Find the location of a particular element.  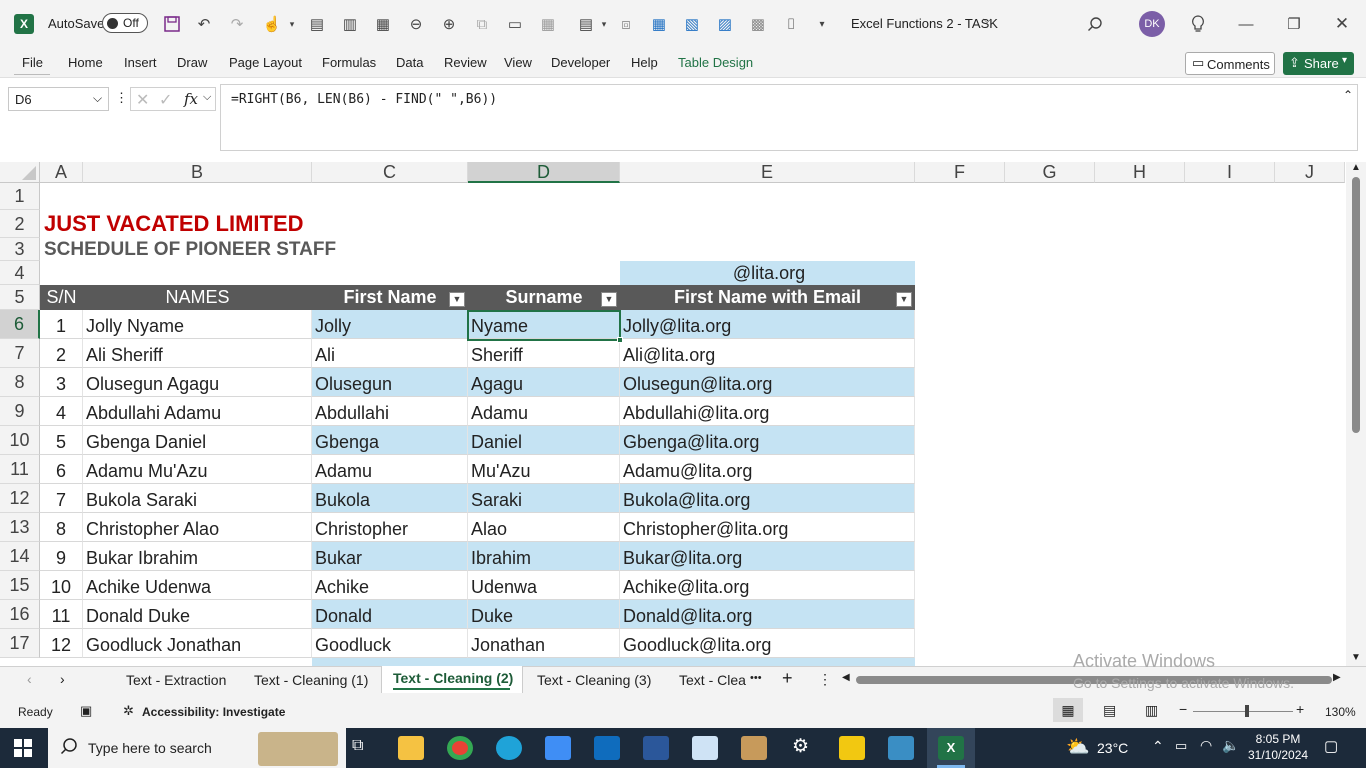

collapse-formula-icon: ⌃ is located at coordinates (1348, 95).